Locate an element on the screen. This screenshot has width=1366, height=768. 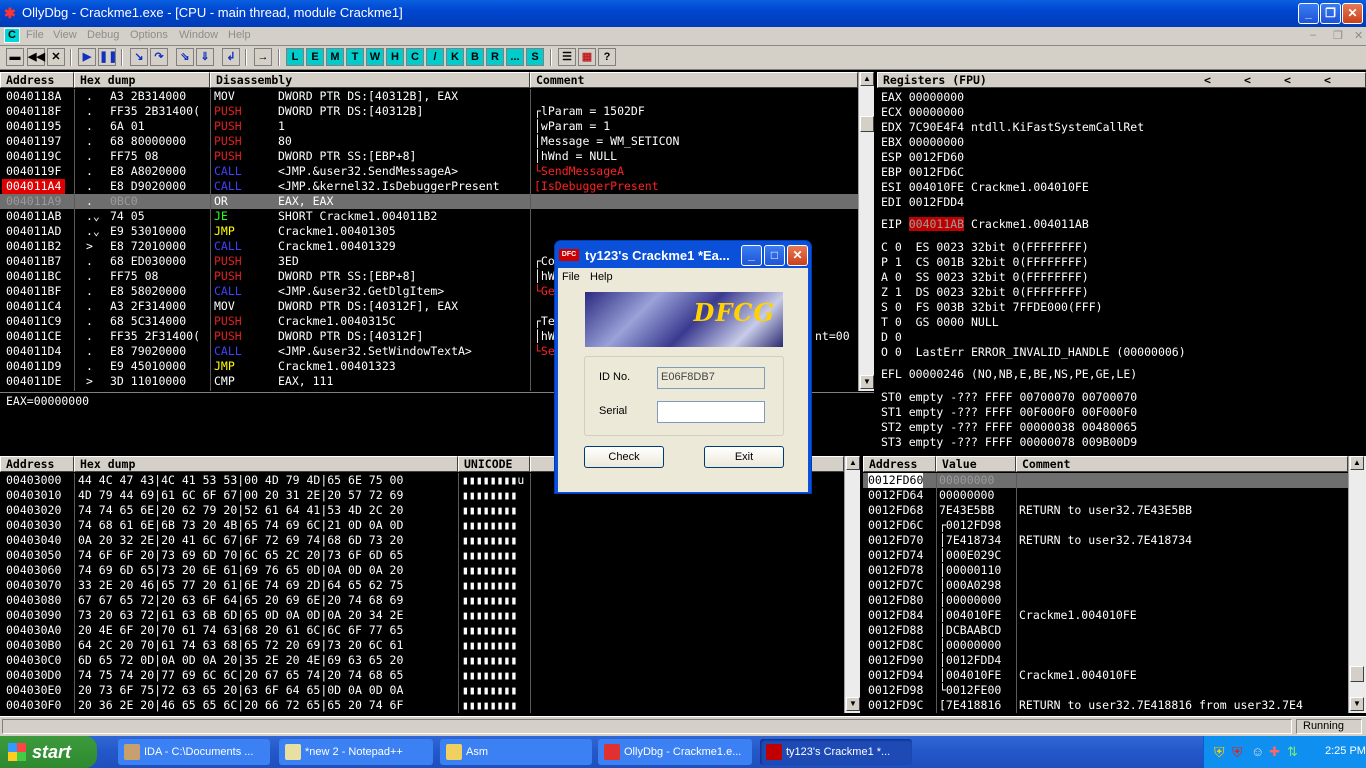
reg-arrow-3: < is located at coordinates (1287, 80).